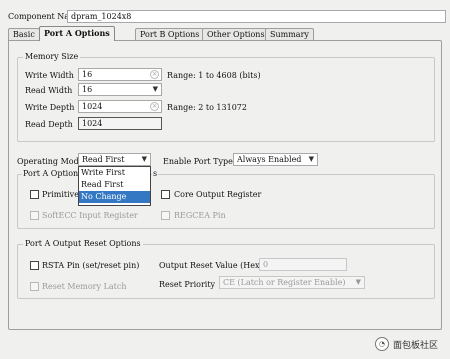 The height and width of the screenshot is (359, 450). What do you see at coordinates (120, 89) in the screenshot?
I see `read-width-select: 16 ▼` at bounding box center [120, 89].